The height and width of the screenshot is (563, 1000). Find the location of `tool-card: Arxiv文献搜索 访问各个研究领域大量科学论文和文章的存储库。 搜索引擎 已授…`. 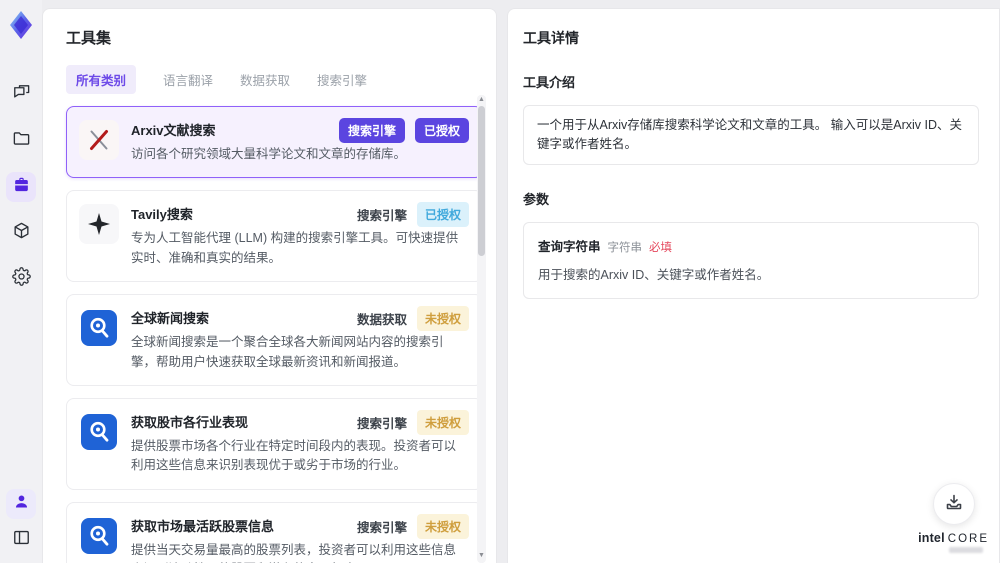

tool-card: Arxiv文献搜索 访问各个研究领域大量科学论文和文章的存储库。 搜索引擎 已授… is located at coordinates (274, 142).